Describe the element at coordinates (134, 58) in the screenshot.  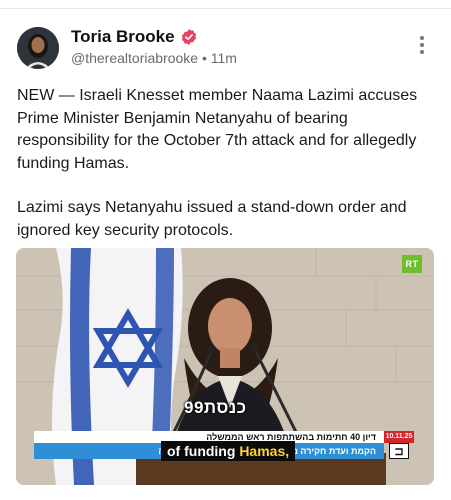
I see `handle: @therealtoriabrooke` at that location.